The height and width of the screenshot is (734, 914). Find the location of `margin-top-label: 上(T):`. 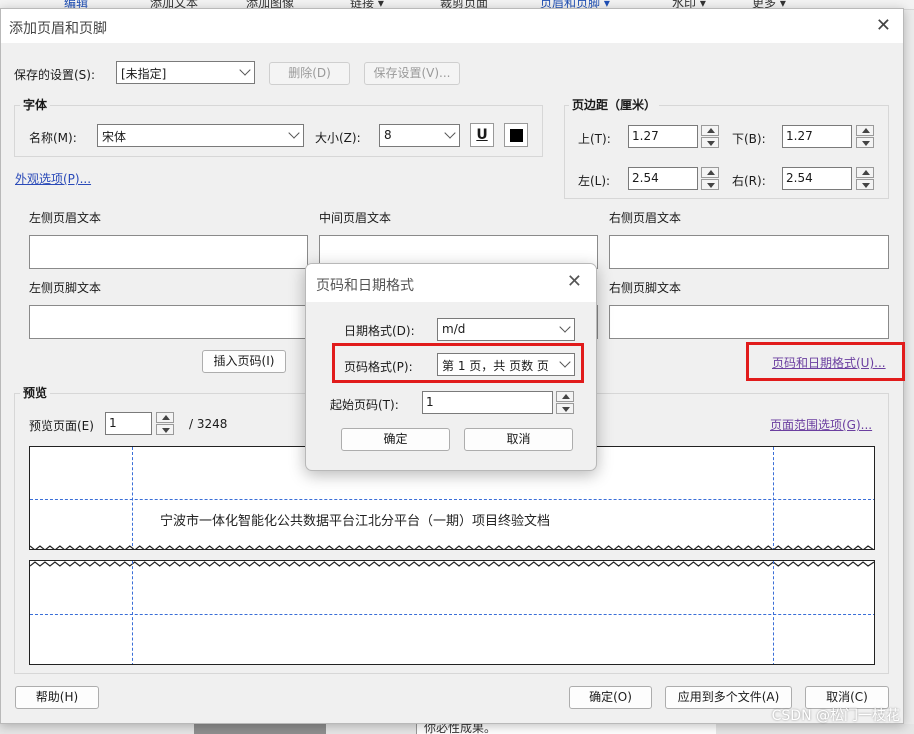

margin-top-label: 上(T): is located at coordinates (594, 139).